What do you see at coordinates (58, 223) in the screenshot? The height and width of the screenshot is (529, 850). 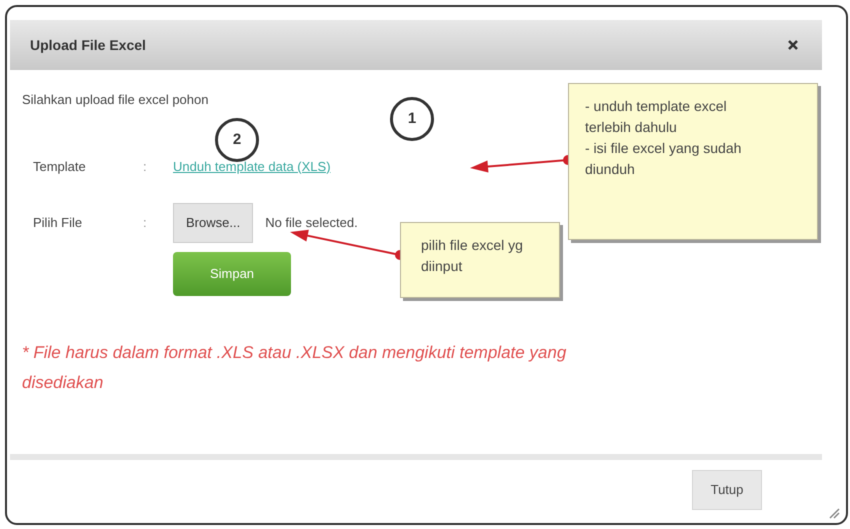 I see `field-label: Pilih File` at bounding box center [58, 223].